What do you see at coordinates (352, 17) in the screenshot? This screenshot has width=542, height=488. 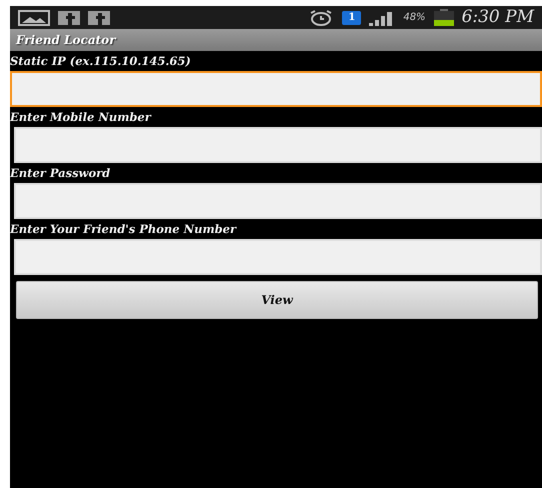 I see `notification-badge: 1` at bounding box center [352, 17].